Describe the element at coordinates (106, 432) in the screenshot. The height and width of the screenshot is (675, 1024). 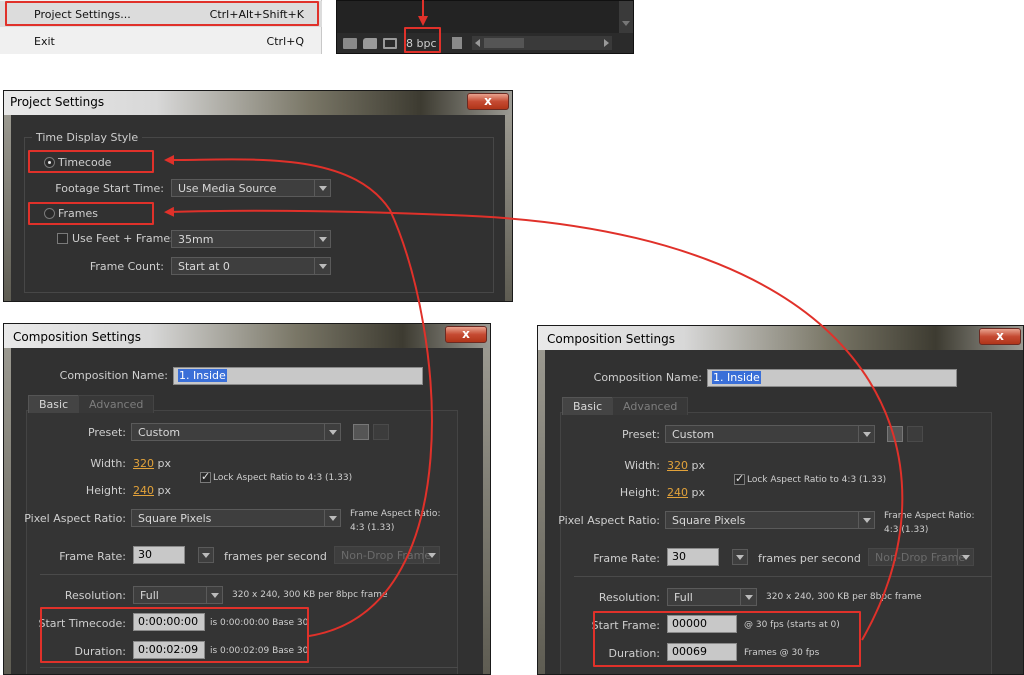
I see `preset-label: Preset:` at that location.